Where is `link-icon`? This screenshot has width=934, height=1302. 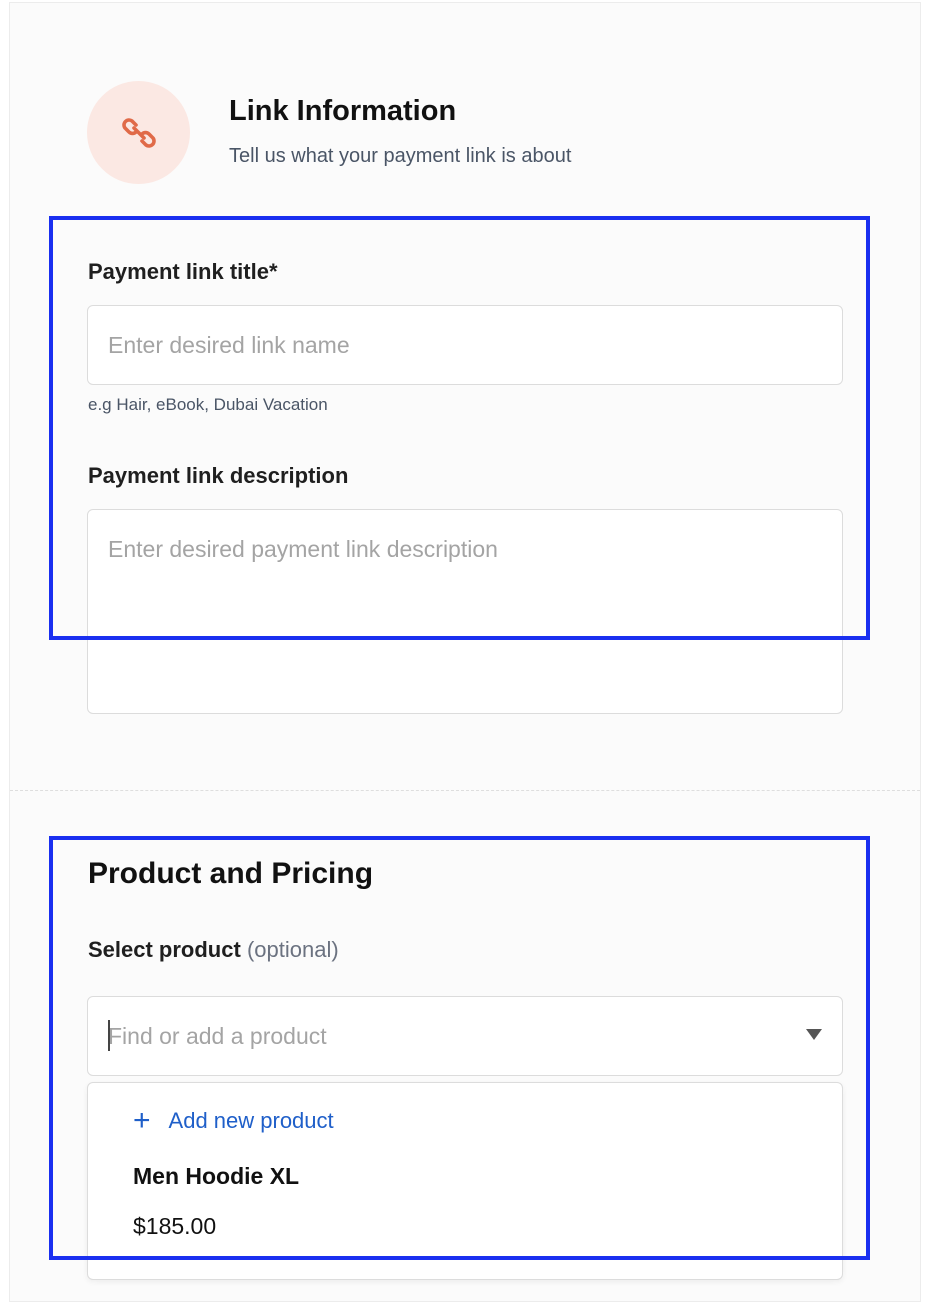
link-icon is located at coordinates (138, 132).